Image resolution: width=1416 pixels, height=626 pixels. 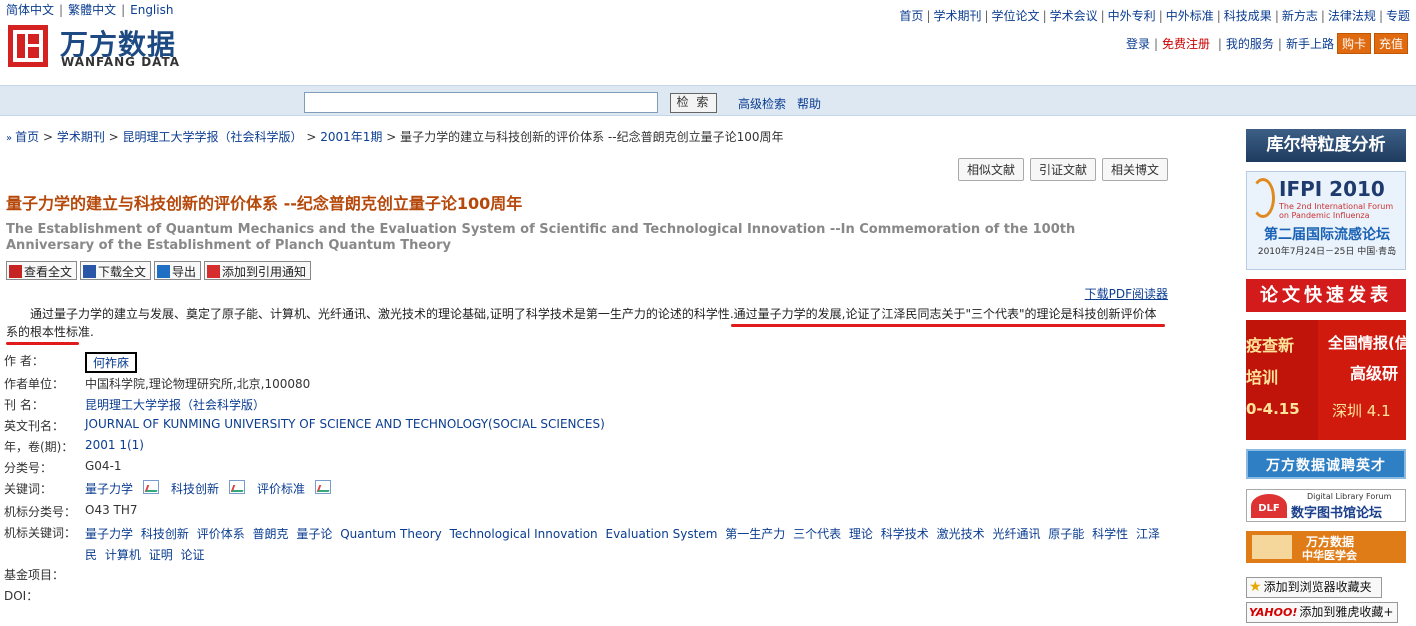 What do you see at coordinates (214, 271) in the screenshot?
I see `add-icon` at bounding box center [214, 271].